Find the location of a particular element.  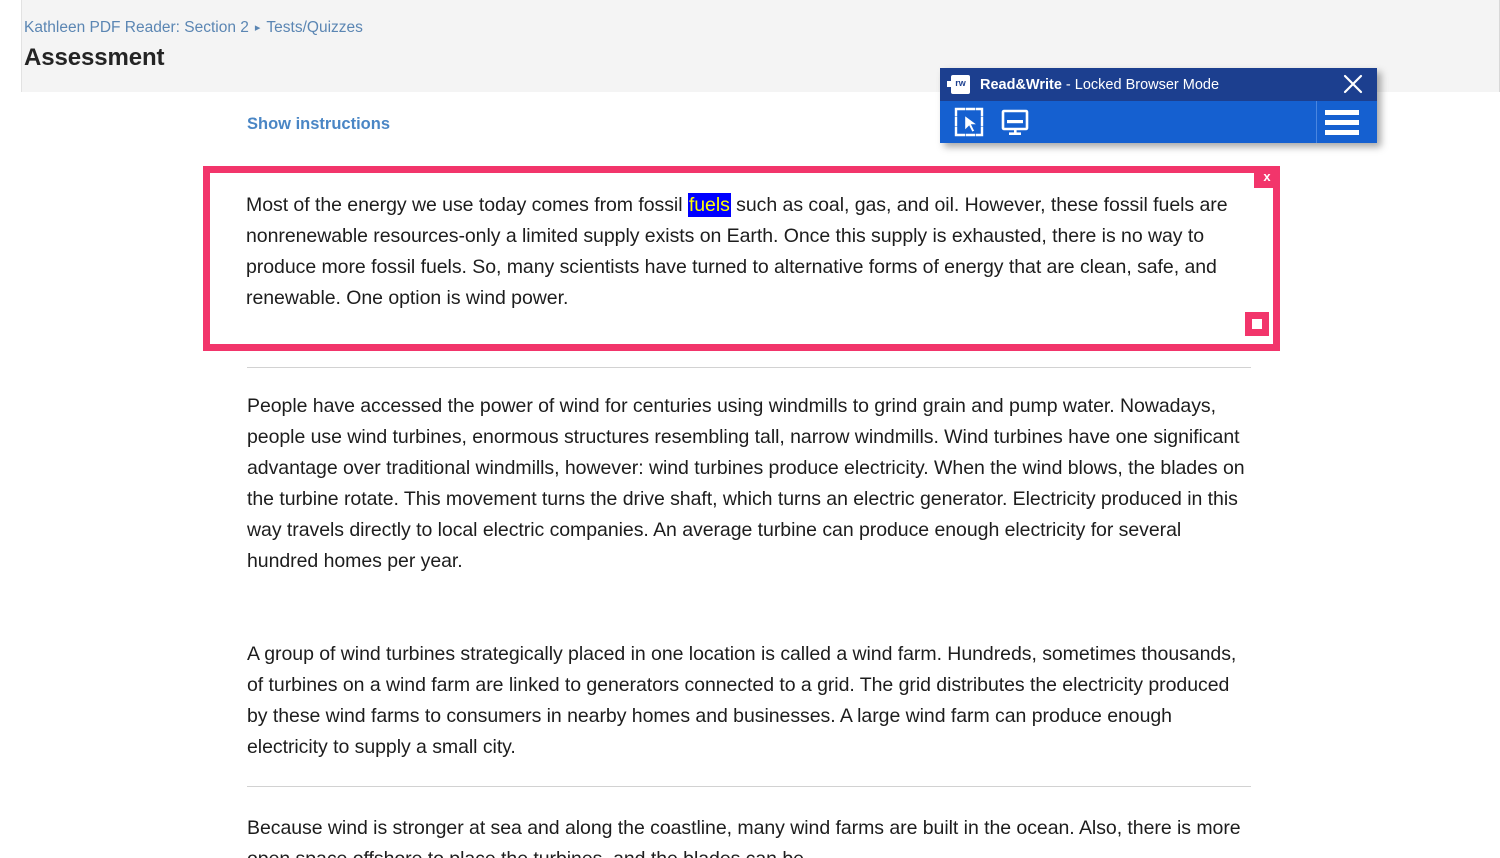

show-instructions-link: Show instructions is located at coordinates (318, 124).